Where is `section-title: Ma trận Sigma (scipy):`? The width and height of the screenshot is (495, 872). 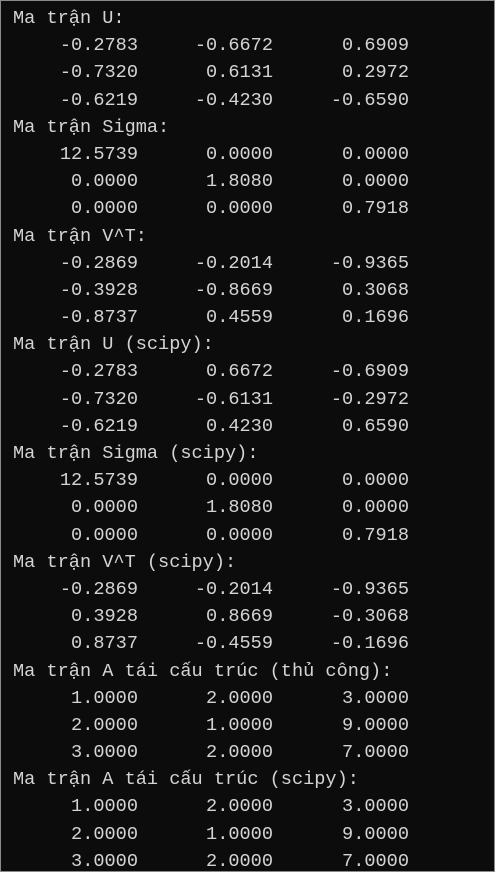
section-title: Ma trận Sigma (scipy): is located at coordinates (136, 453).